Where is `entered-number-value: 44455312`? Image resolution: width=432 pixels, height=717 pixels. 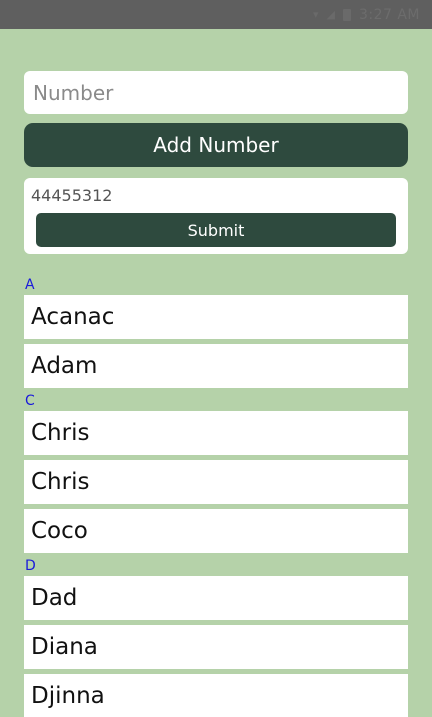
entered-number-value: 44455312 is located at coordinates (72, 195).